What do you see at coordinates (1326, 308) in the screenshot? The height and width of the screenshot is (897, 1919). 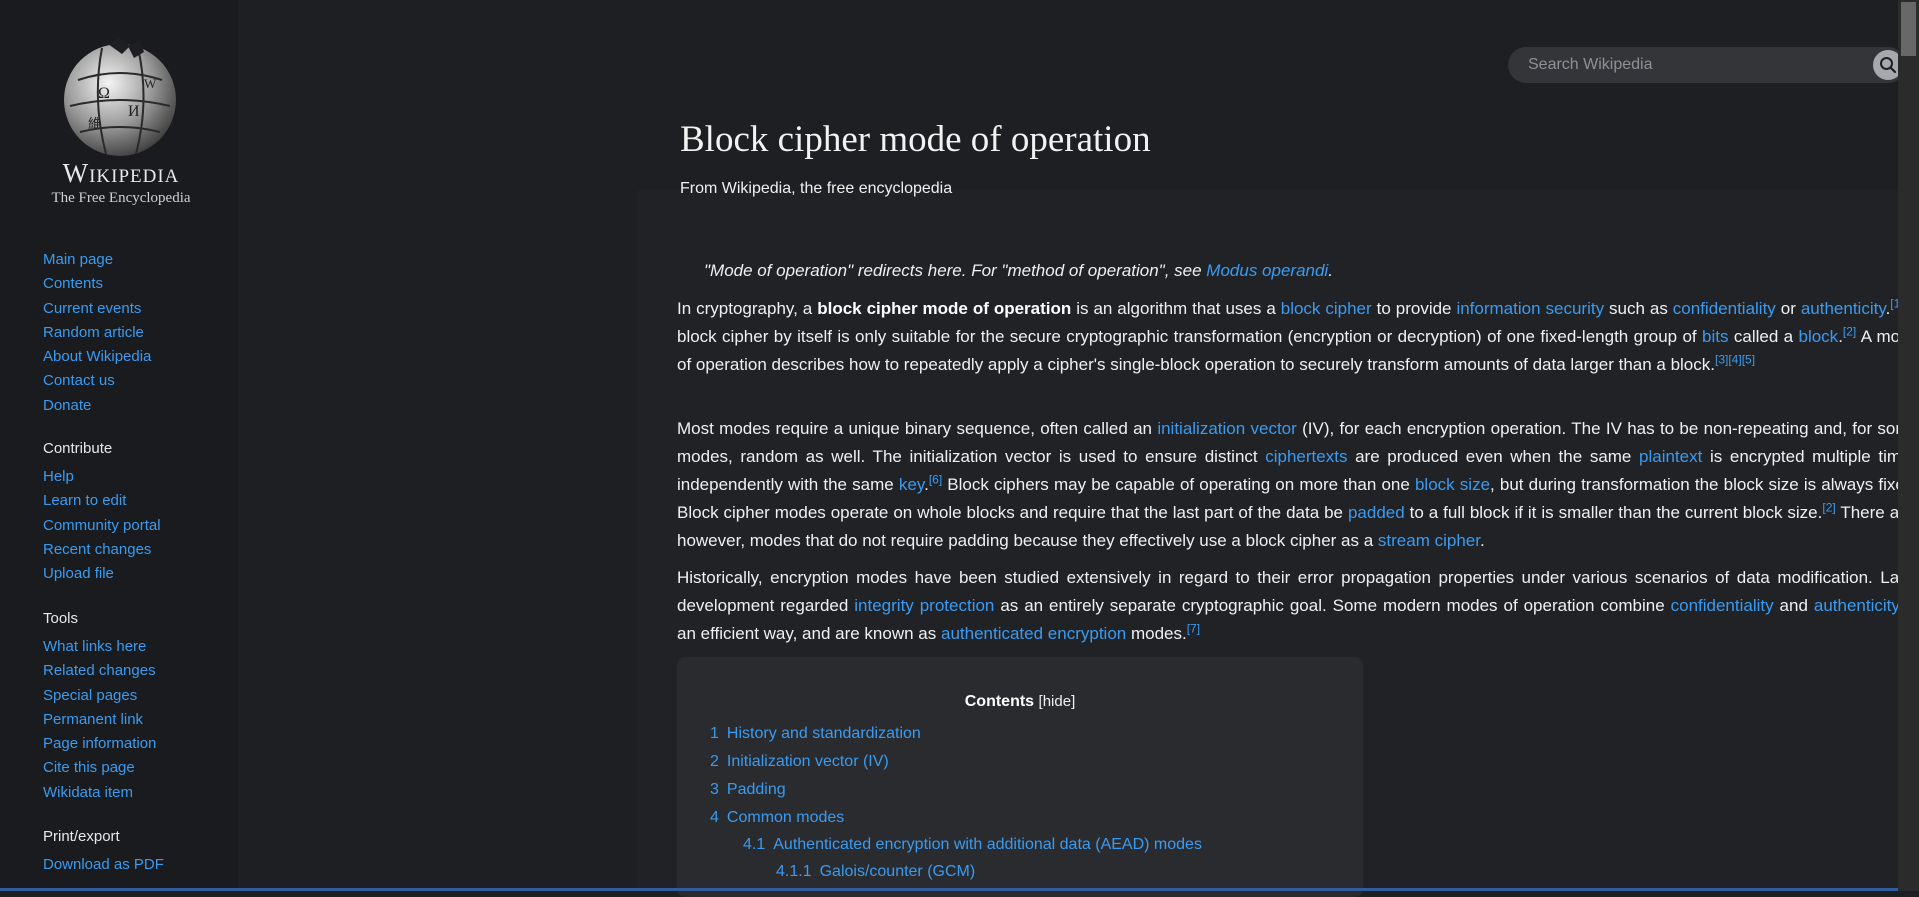 I see `link-block-cipher: block cipher` at bounding box center [1326, 308].